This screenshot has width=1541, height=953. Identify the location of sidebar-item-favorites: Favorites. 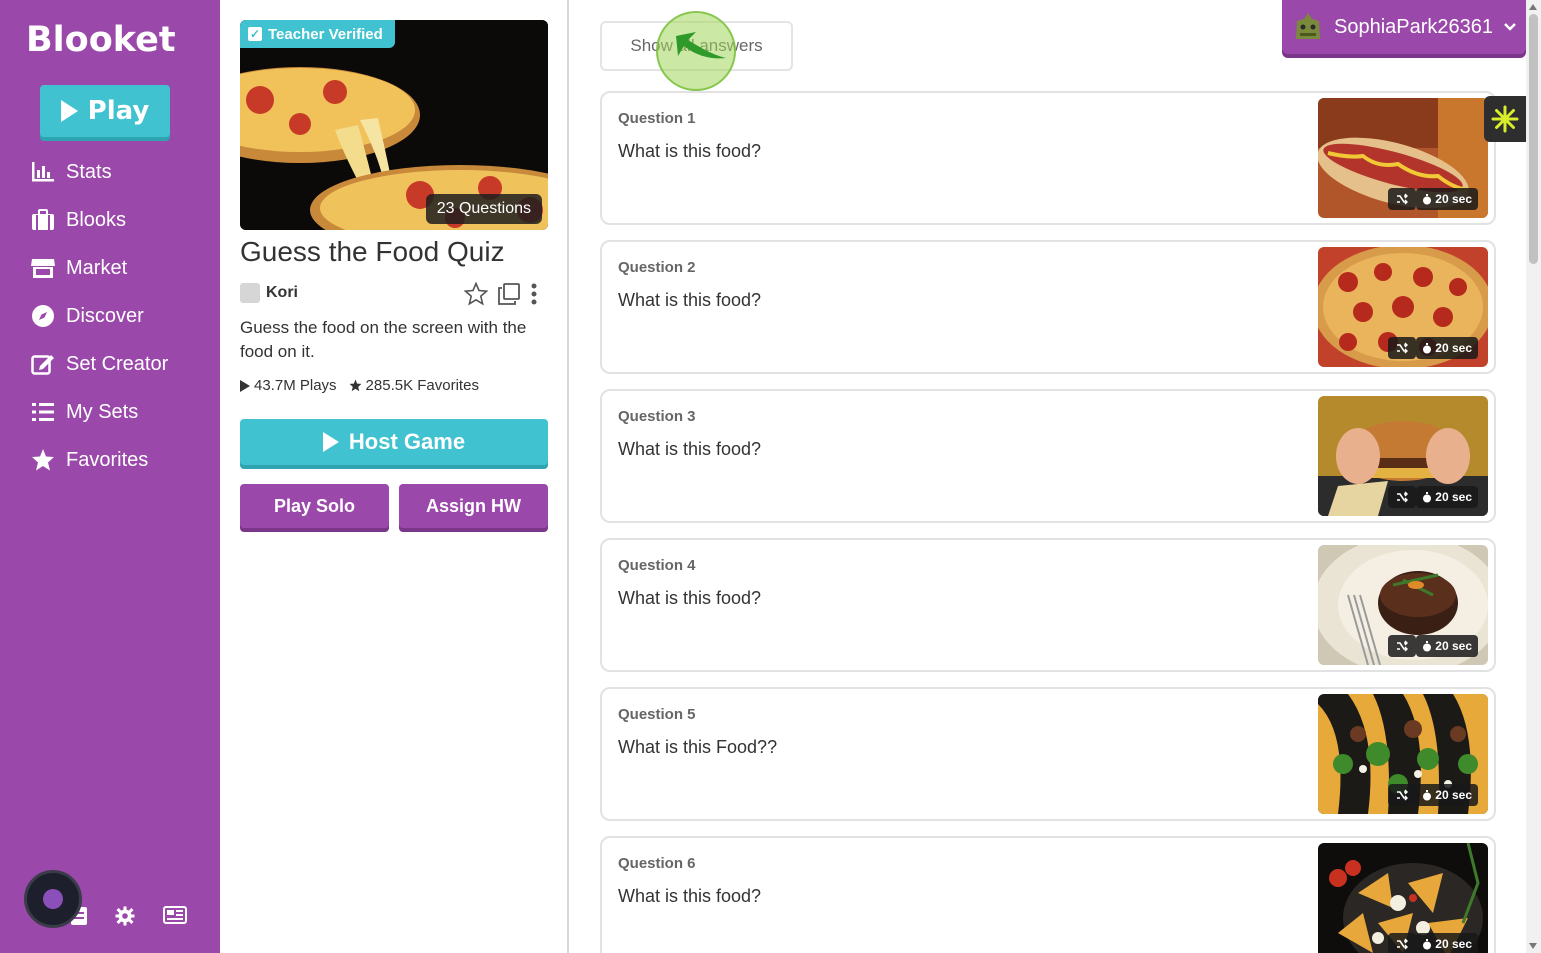
(110, 460).